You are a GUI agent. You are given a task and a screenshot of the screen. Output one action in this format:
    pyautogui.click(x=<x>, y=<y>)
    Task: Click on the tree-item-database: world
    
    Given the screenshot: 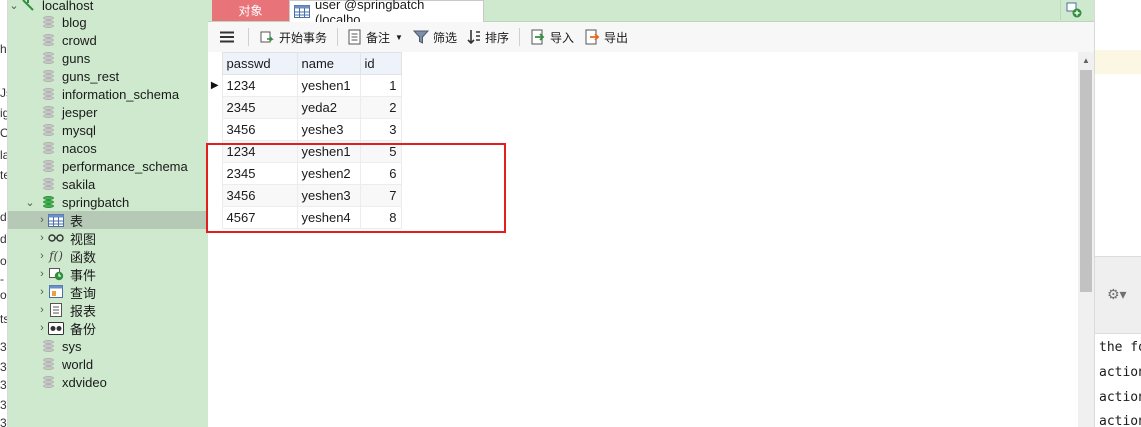 What is the action you would take?
    pyautogui.click(x=108, y=364)
    